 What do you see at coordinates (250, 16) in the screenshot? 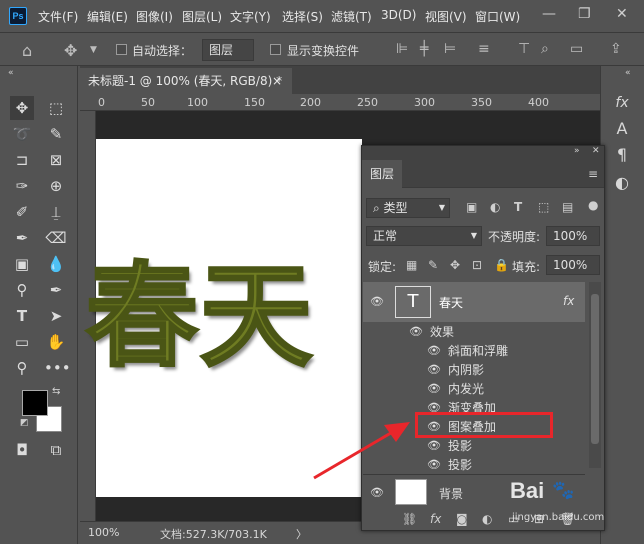
I see `menu-type: 文字(Y)` at bounding box center [250, 16].